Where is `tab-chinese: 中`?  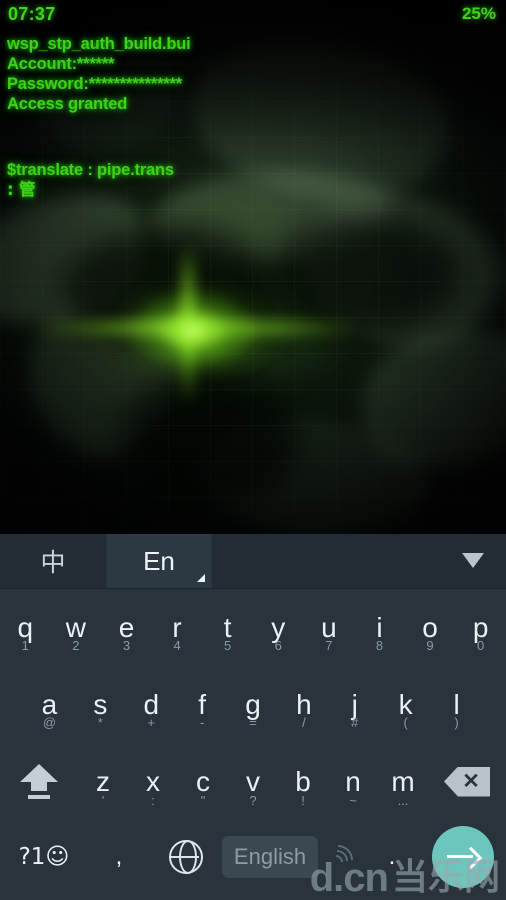
tab-chinese: 中 is located at coordinates (53, 561).